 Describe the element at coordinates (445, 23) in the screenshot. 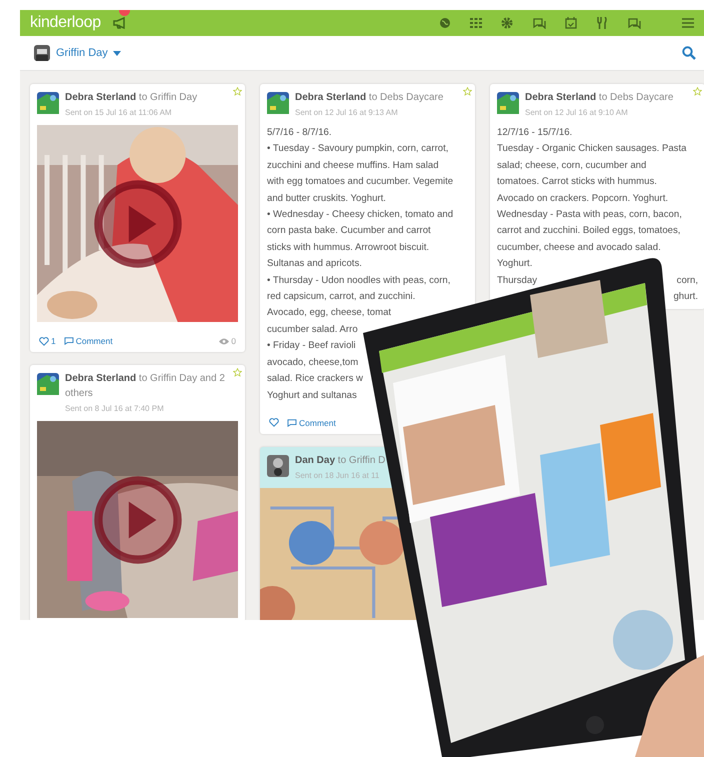

I see `globe-icon` at that location.